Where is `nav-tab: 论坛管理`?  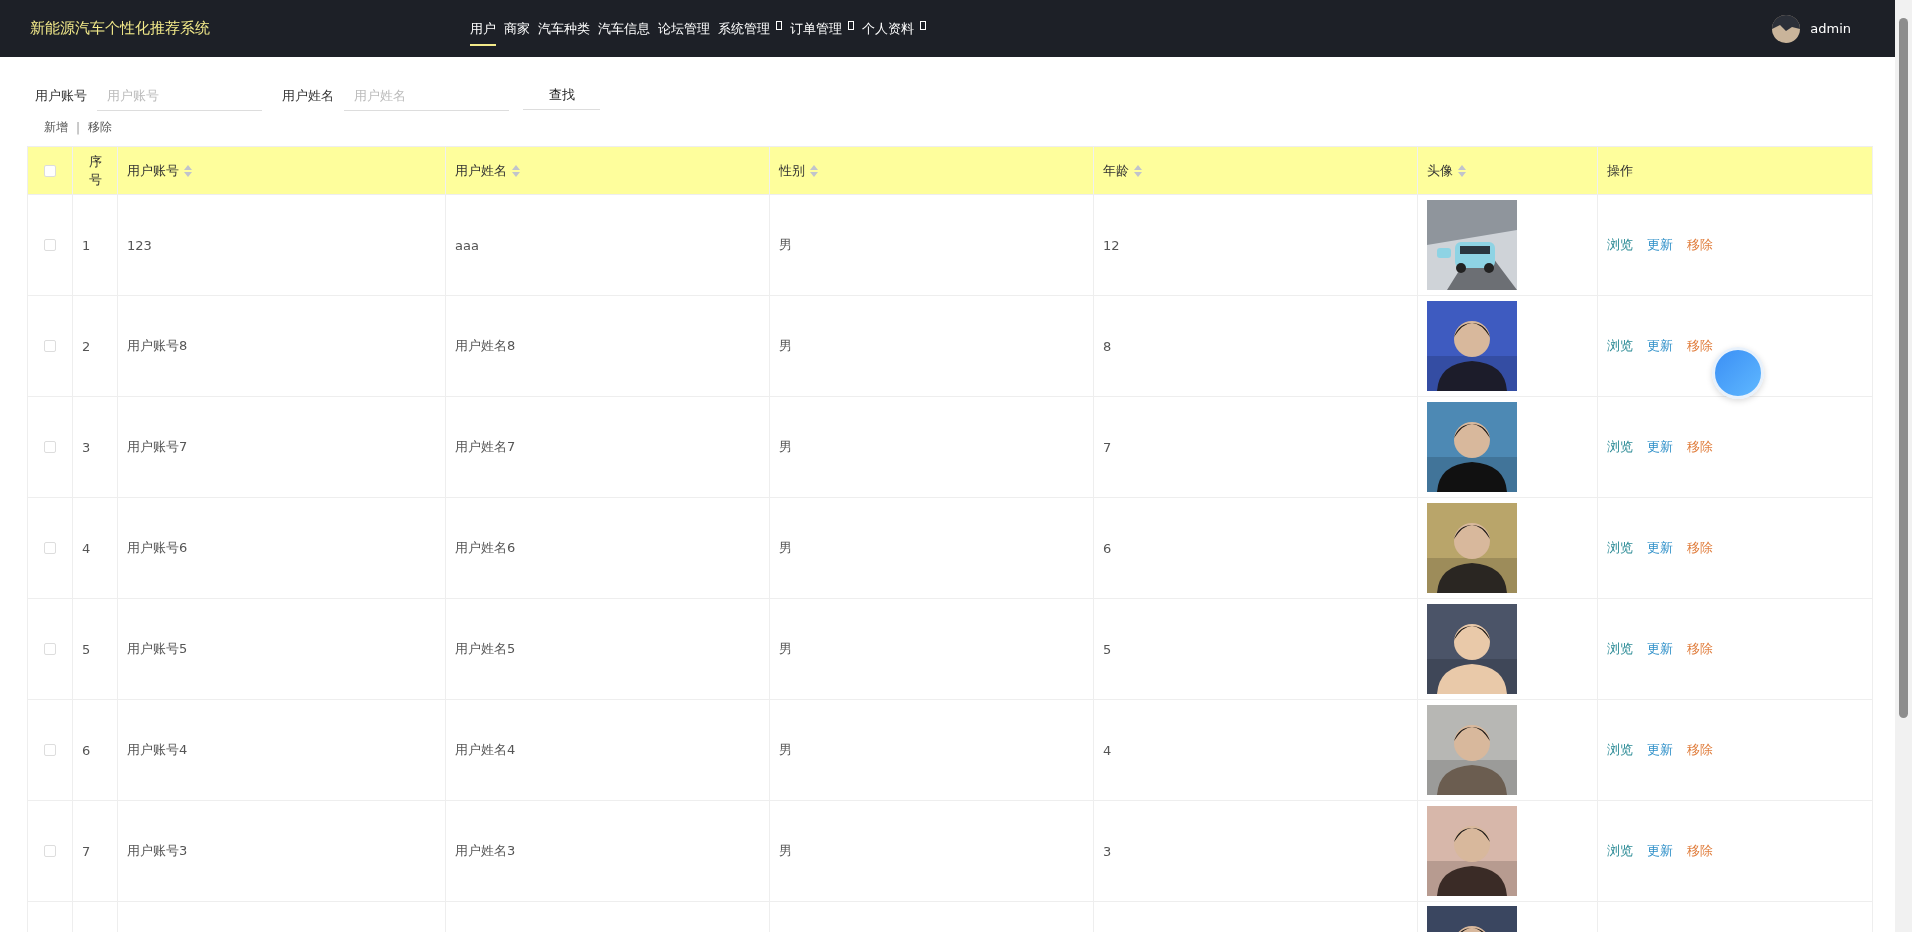 nav-tab: 论坛管理 is located at coordinates (684, 28).